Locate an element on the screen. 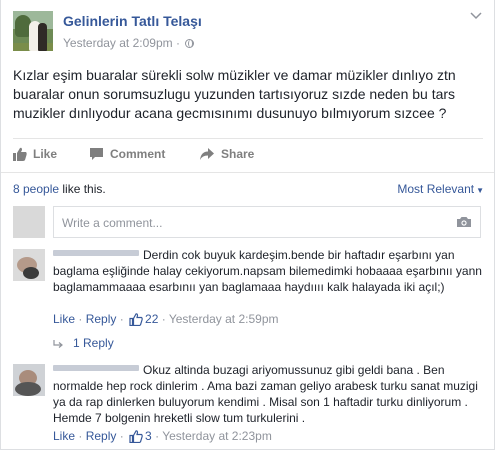 This screenshot has width=495, height=450. caret-down-icon: ▼ is located at coordinates (480, 190).